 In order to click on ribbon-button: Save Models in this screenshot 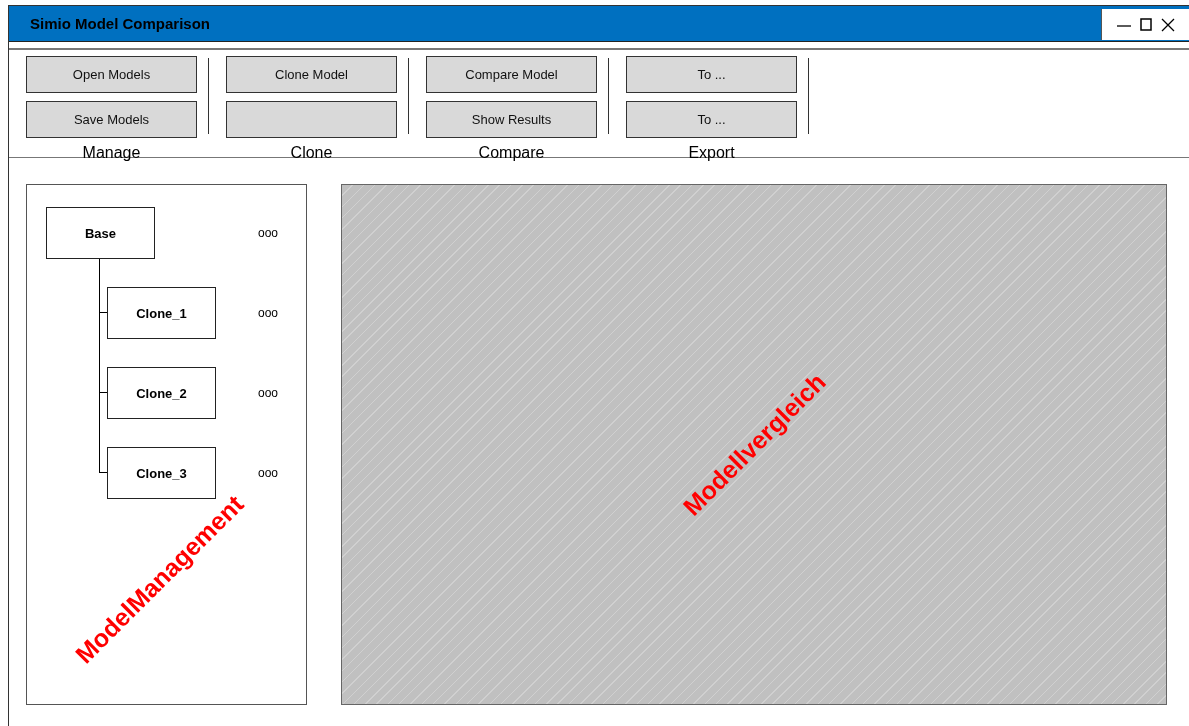, I will do `click(111, 119)`.